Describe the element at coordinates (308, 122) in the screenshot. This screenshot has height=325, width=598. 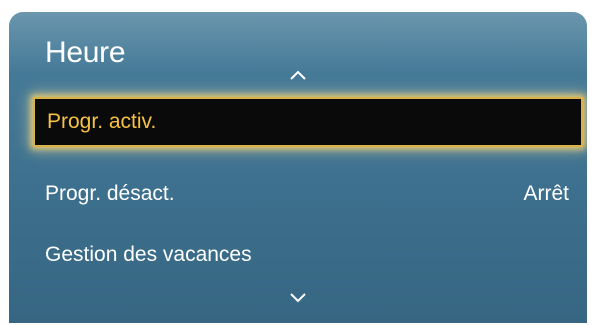
I see `menu-item-progr-activ: Progr. activ.` at that location.